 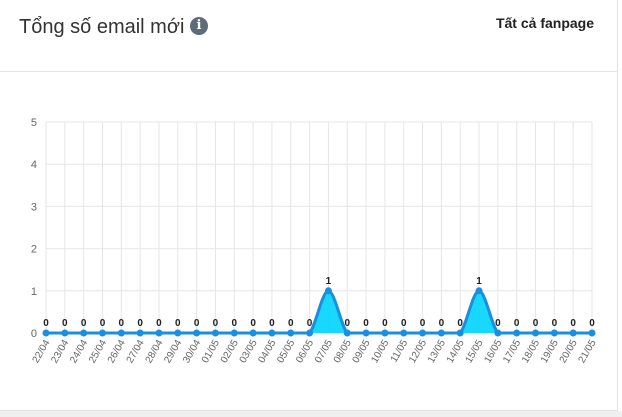 I want to click on y-tick-label: 1, so click(x=34, y=292).